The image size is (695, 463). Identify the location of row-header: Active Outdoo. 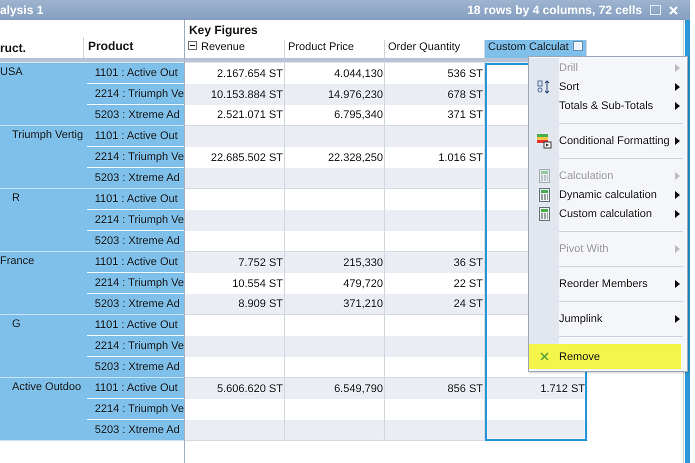
(46, 387).